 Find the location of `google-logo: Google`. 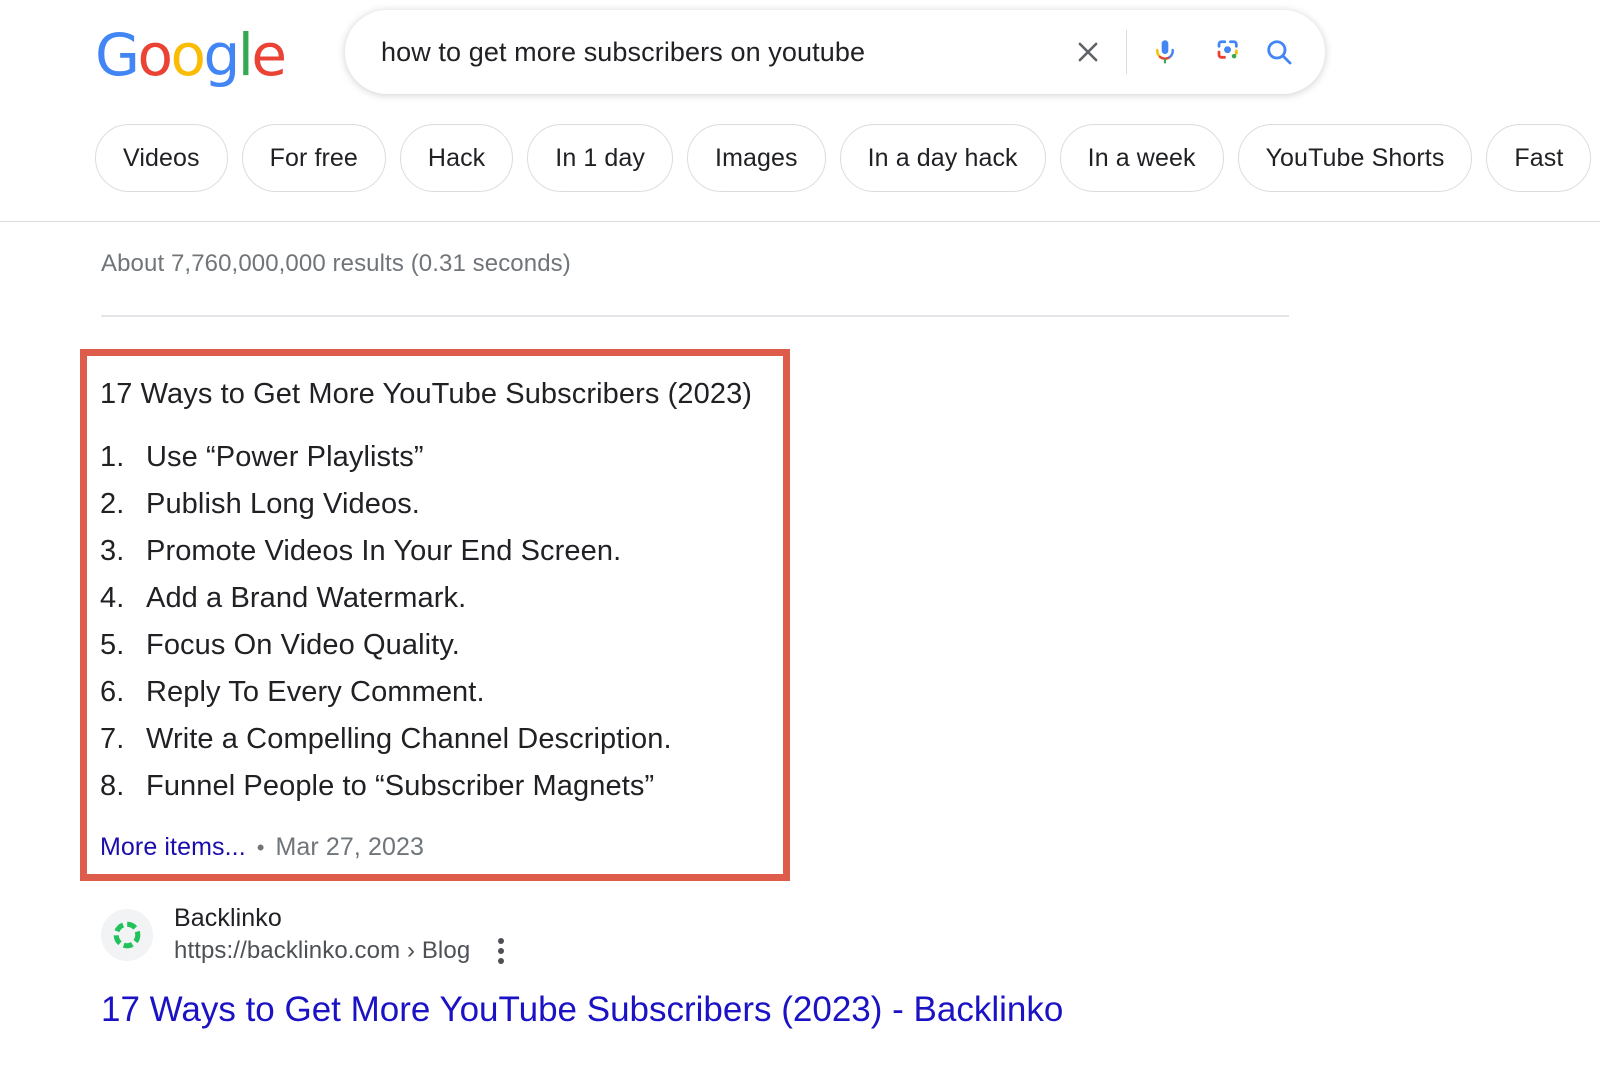

google-logo: Google is located at coordinates (191, 55).